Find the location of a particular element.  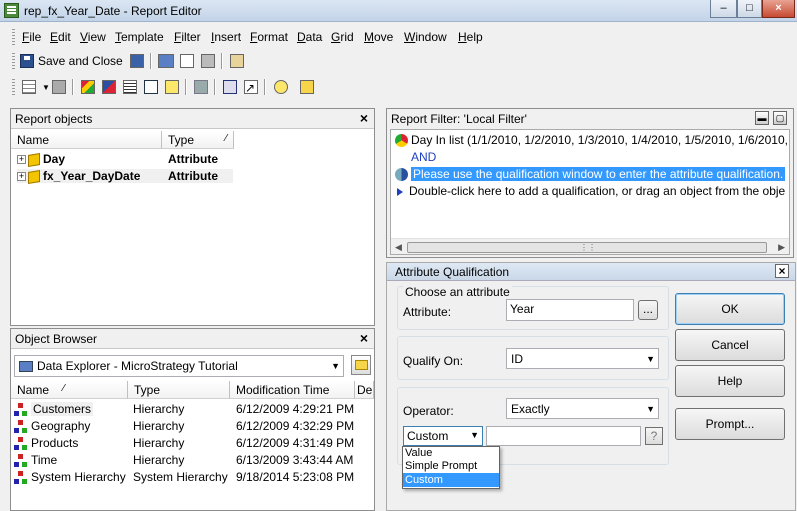

value-help-icon: ? is located at coordinates (654, 436).